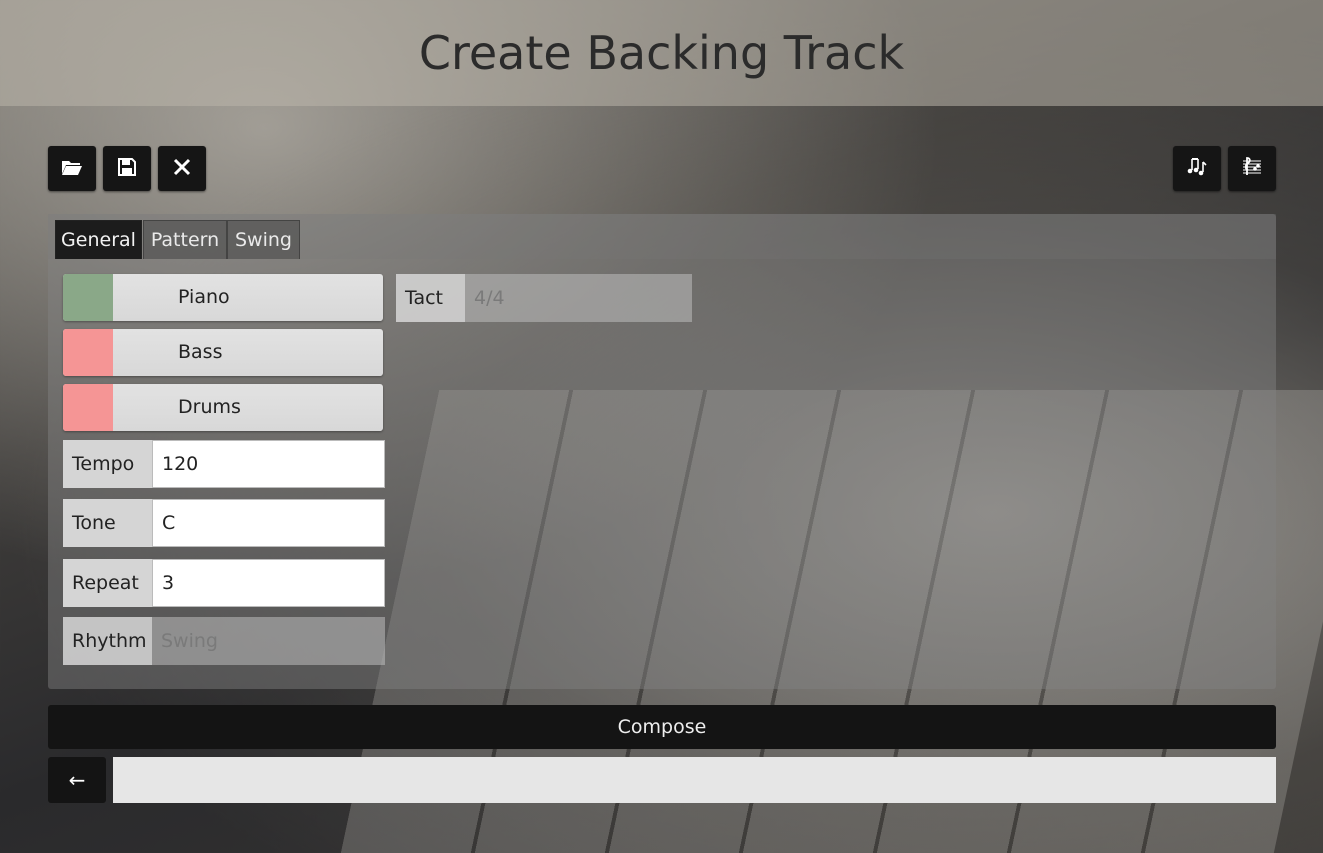 The height and width of the screenshot is (853, 1323). What do you see at coordinates (268, 523) in the screenshot?
I see `tone-input` at bounding box center [268, 523].